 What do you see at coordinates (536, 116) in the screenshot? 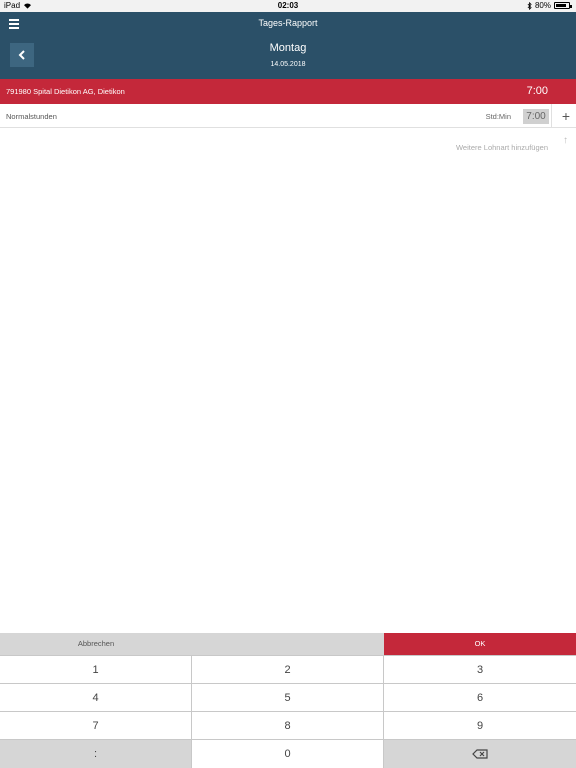
I see `hours-input: 7:00` at bounding box center [536, 116].